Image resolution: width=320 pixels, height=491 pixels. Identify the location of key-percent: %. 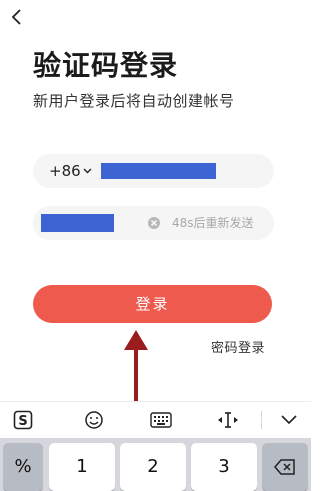
(23, 467).